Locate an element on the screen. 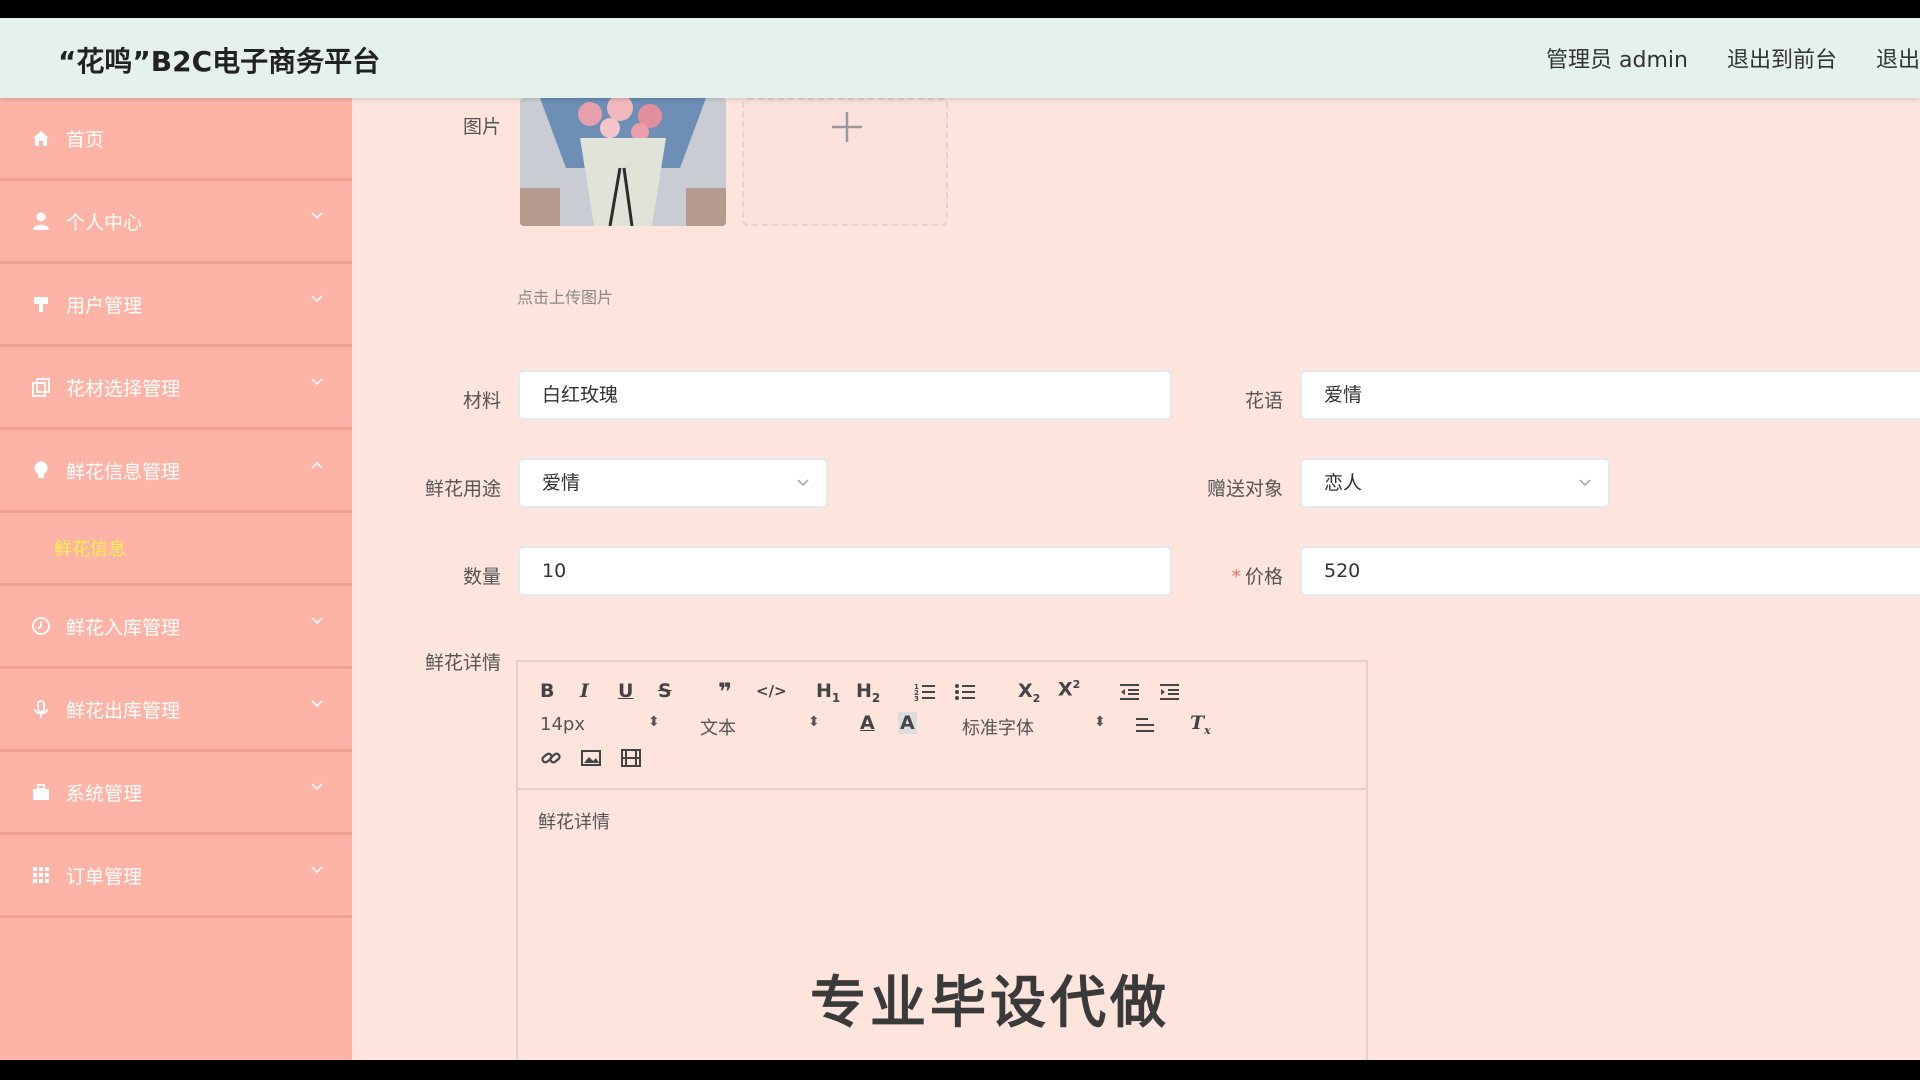 The width and height of the screenshot is (1920, 1080). price-label-text: 价格 is located at coordinates (1263, 577).